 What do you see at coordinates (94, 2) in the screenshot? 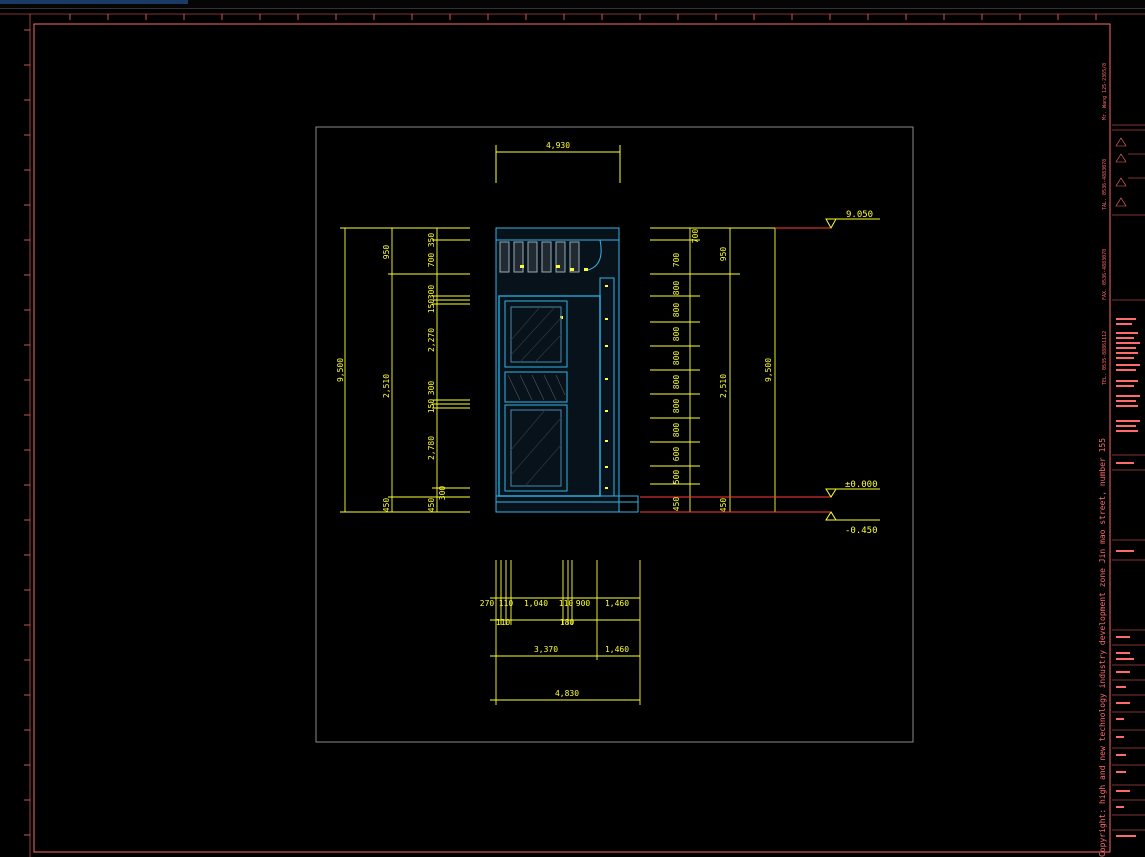
I see `active-drawing-tab` at bounding box center [94, 2].